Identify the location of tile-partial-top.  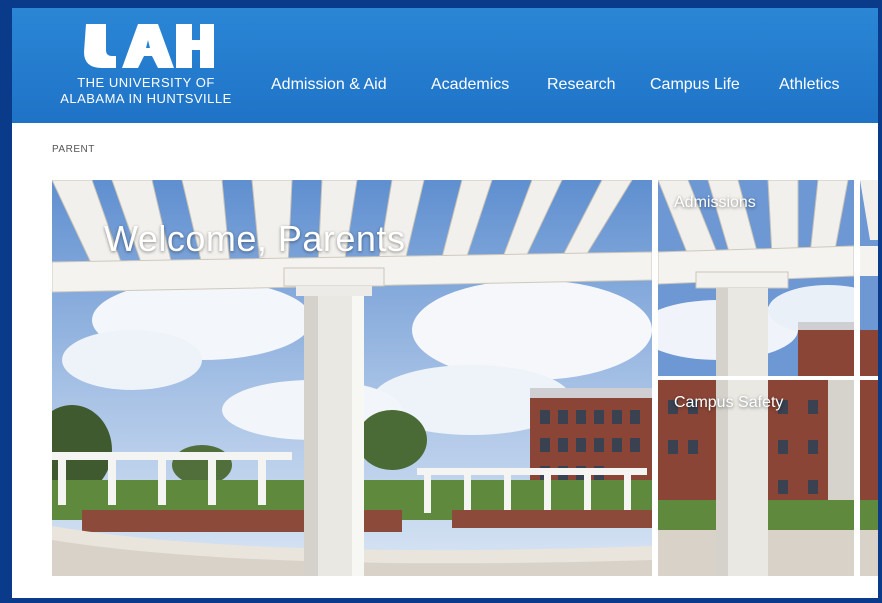
(869, 278).